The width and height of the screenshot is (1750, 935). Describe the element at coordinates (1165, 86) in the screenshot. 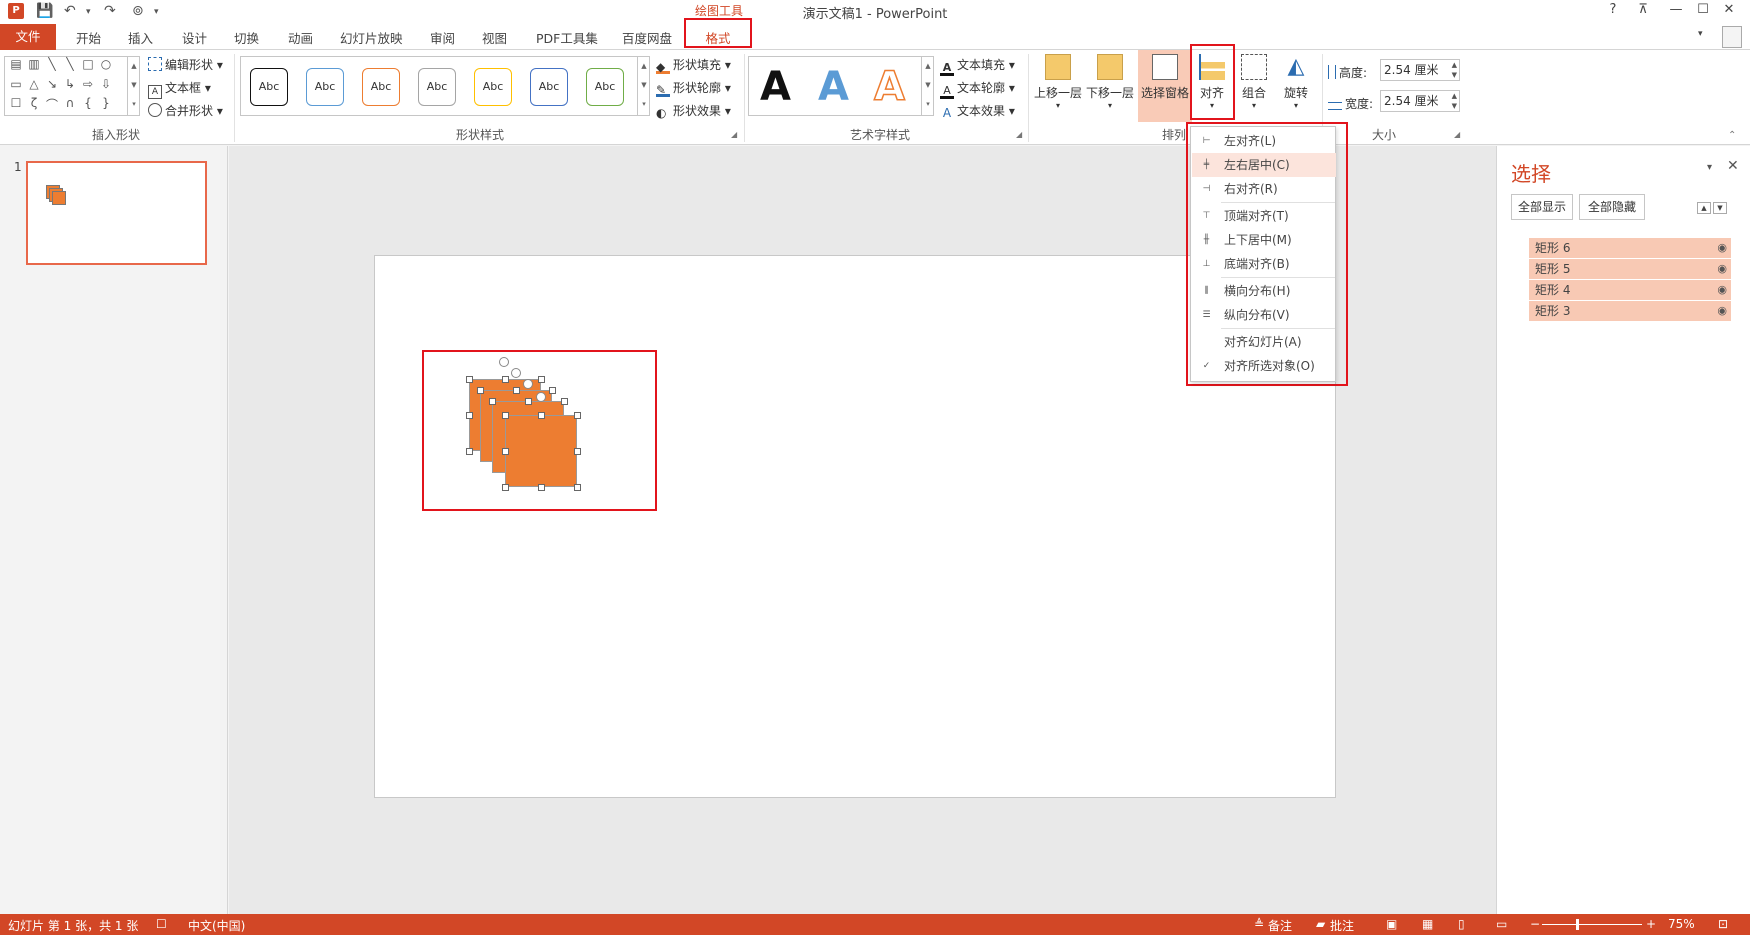

I see `selection-pane-button: 选择窗格` at that location.